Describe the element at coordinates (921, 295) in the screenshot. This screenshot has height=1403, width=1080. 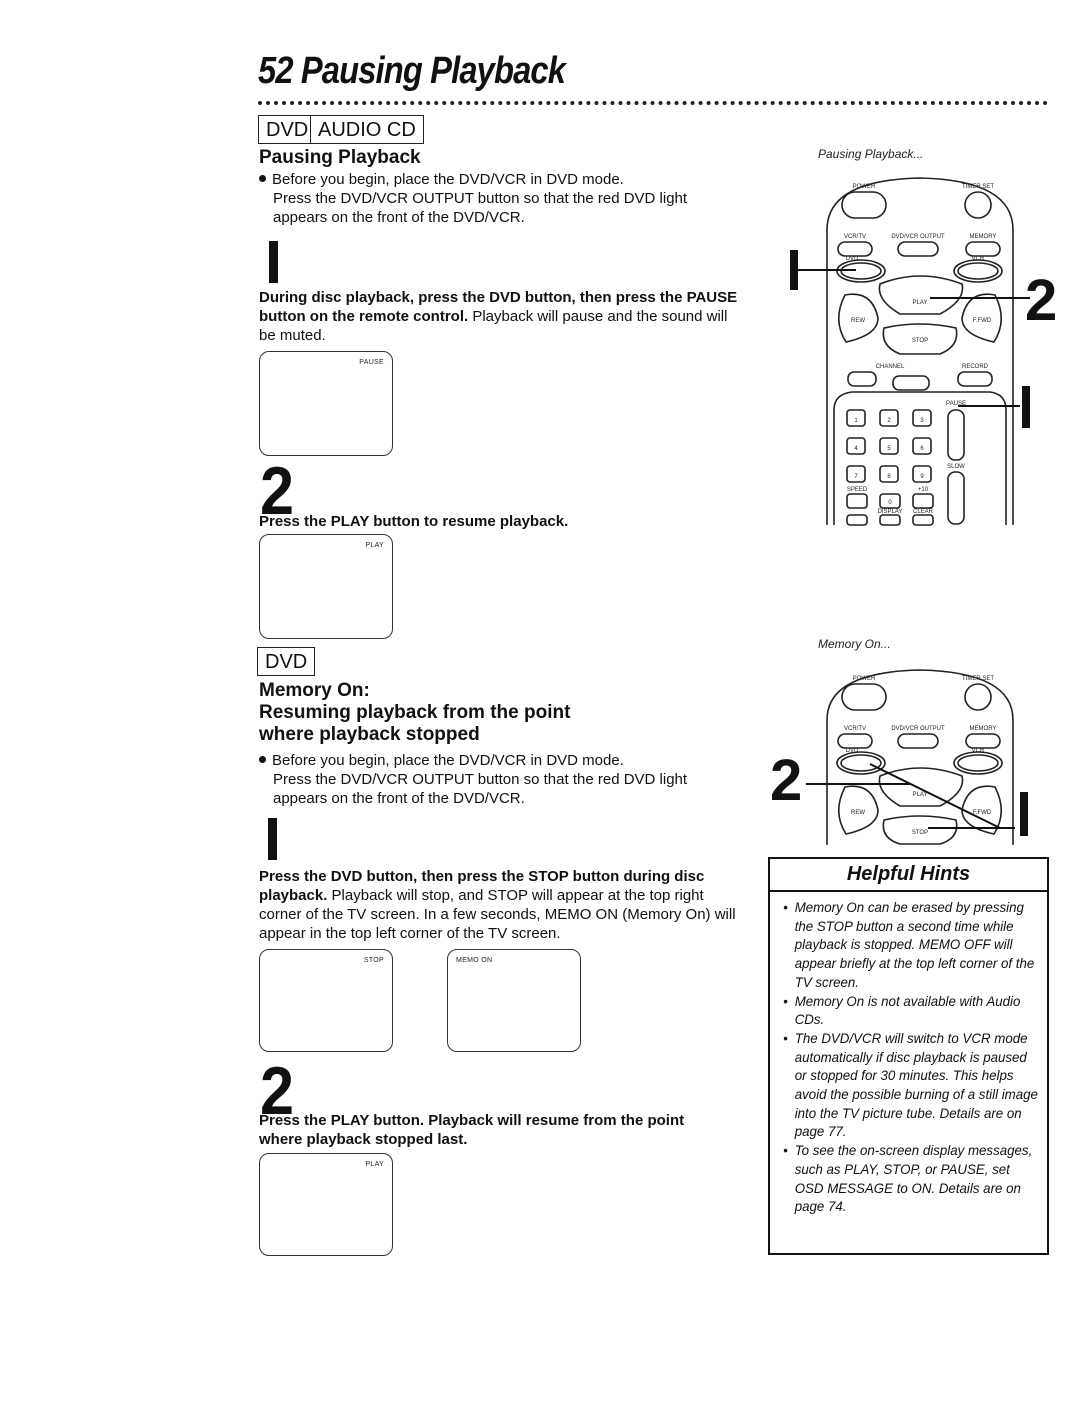
I see `play-button` at that location.